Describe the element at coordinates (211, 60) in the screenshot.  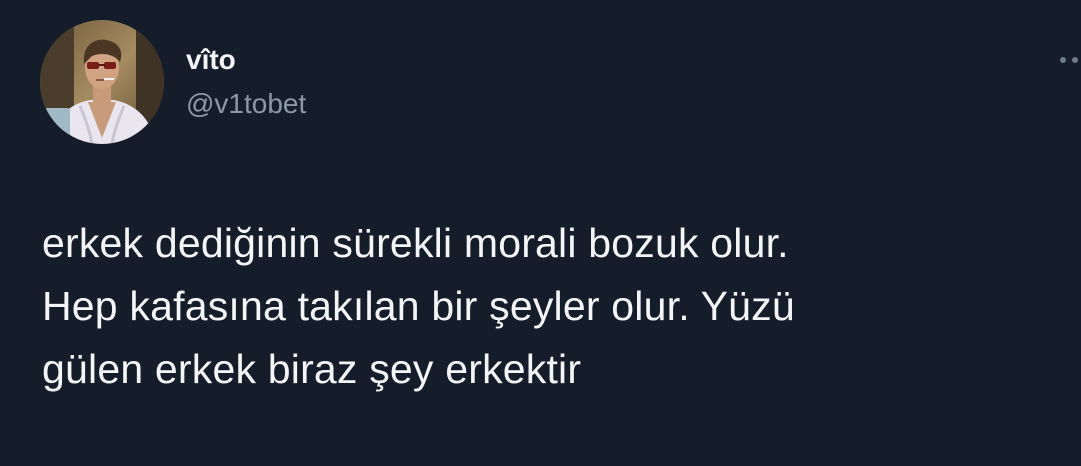
I see `author-display-name: vîto` at that location.